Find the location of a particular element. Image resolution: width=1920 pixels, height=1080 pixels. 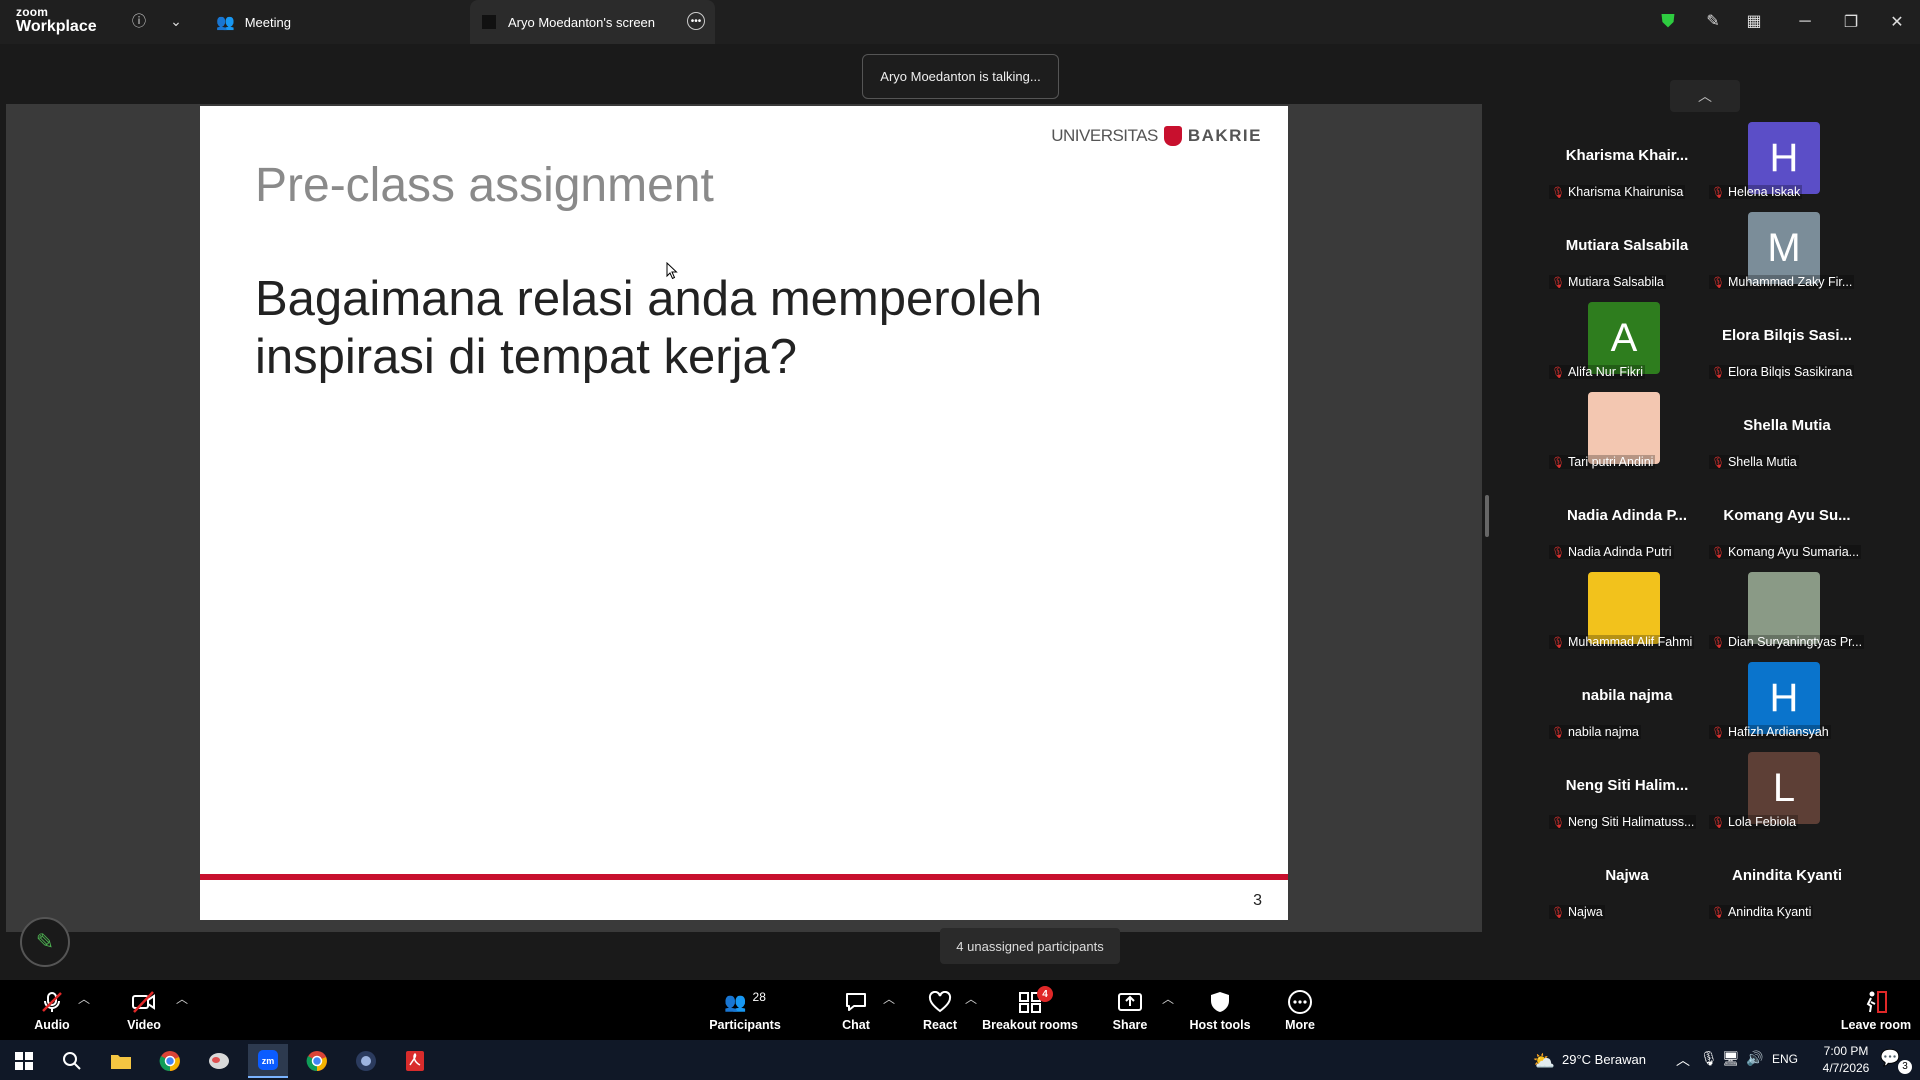

more-button: More is located at coordinates (1300, 1010).